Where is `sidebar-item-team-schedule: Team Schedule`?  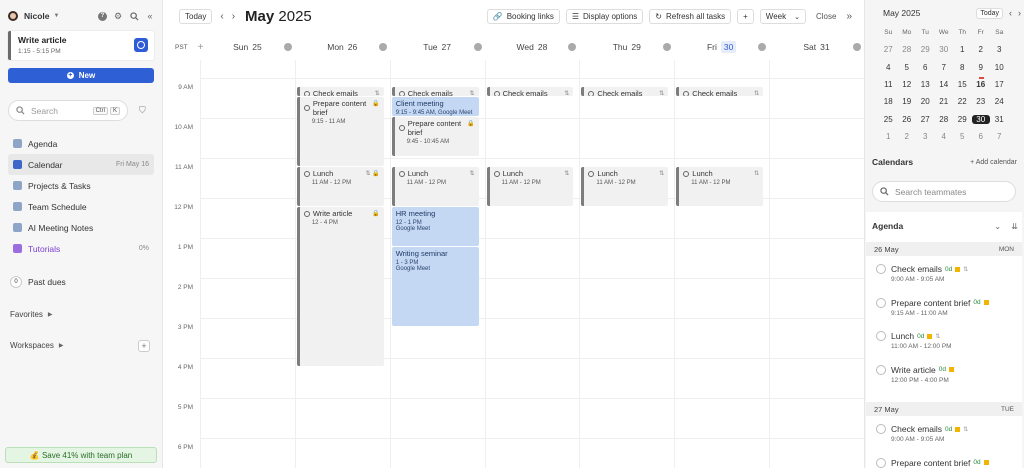 sidebar-item-team-schedule: Team Schedule is located at coordinates (81, 206).